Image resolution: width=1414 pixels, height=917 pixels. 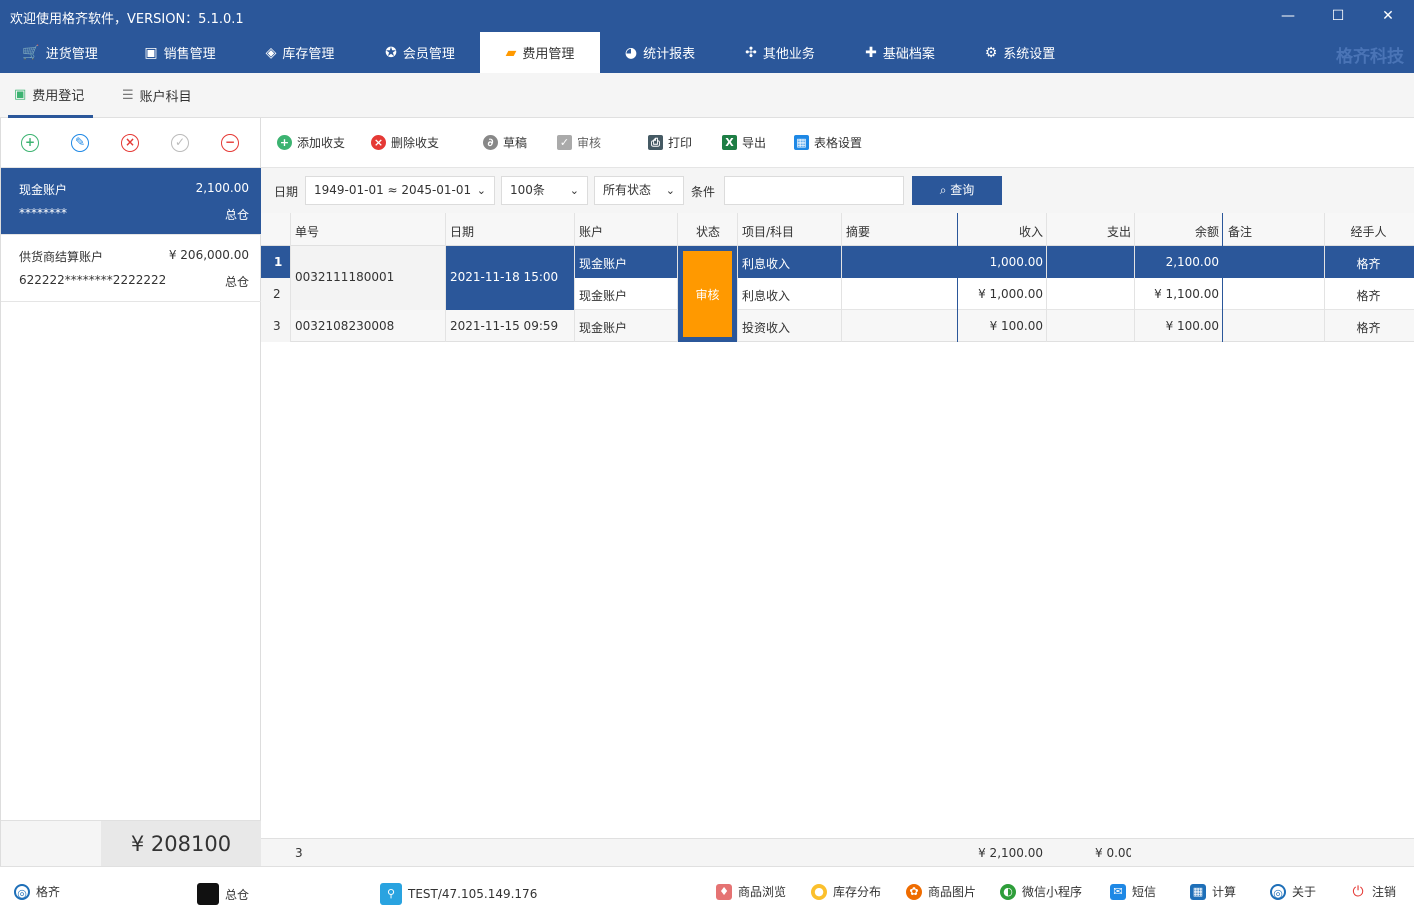 What do you see at coordinates (603, 296) in the screenshot?
I see `cell-account: 现金账户` at bounding box center [603, 296].